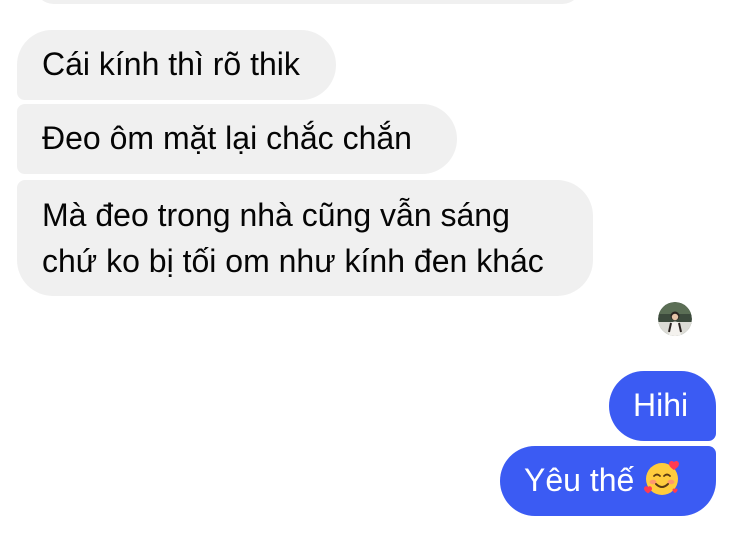 This screenshot has height=543, width=731. I want to click on incoming-message-bubble: Đeo ôm mặt lại chắc chắn, so click(237, 139).